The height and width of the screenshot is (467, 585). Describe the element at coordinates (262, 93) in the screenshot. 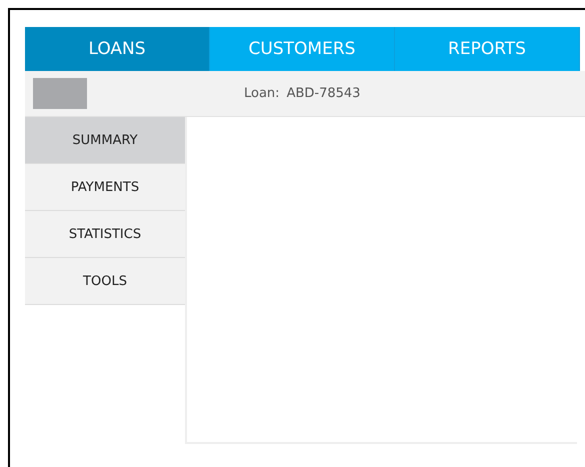

I see `loan-label: Loan:` at that location.